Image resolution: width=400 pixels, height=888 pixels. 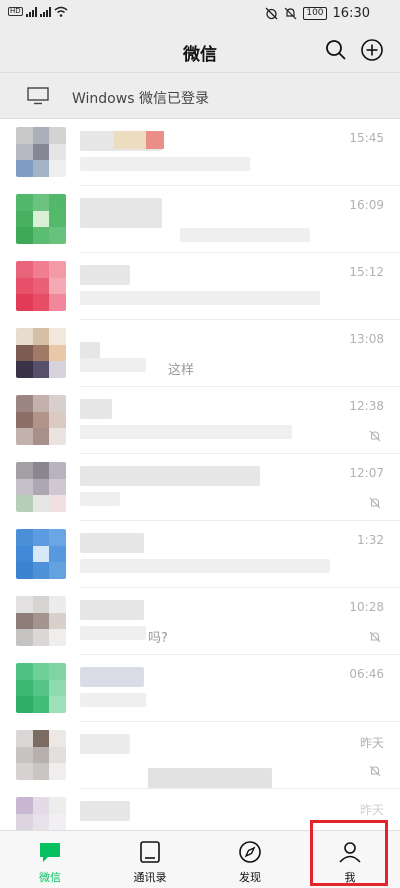 What do you see at coordinates (150, 877) in the screenshot?
I see `tab-label: 通讯录` at bounding box center [150, 877].